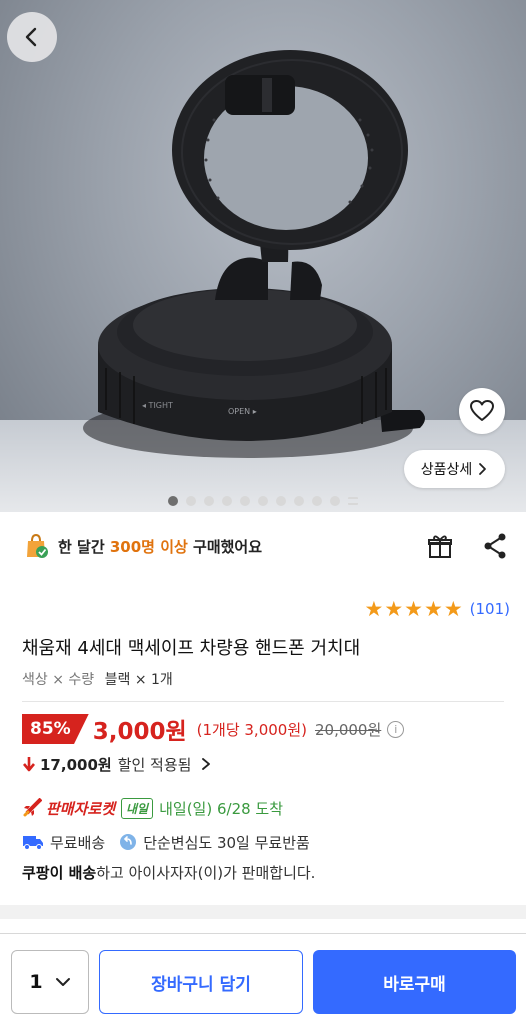 The image size is (526, 1024). Describe the element at coordinates (76, 764) in the screenshot. I see `saving-amount: 17,000원` at that location.